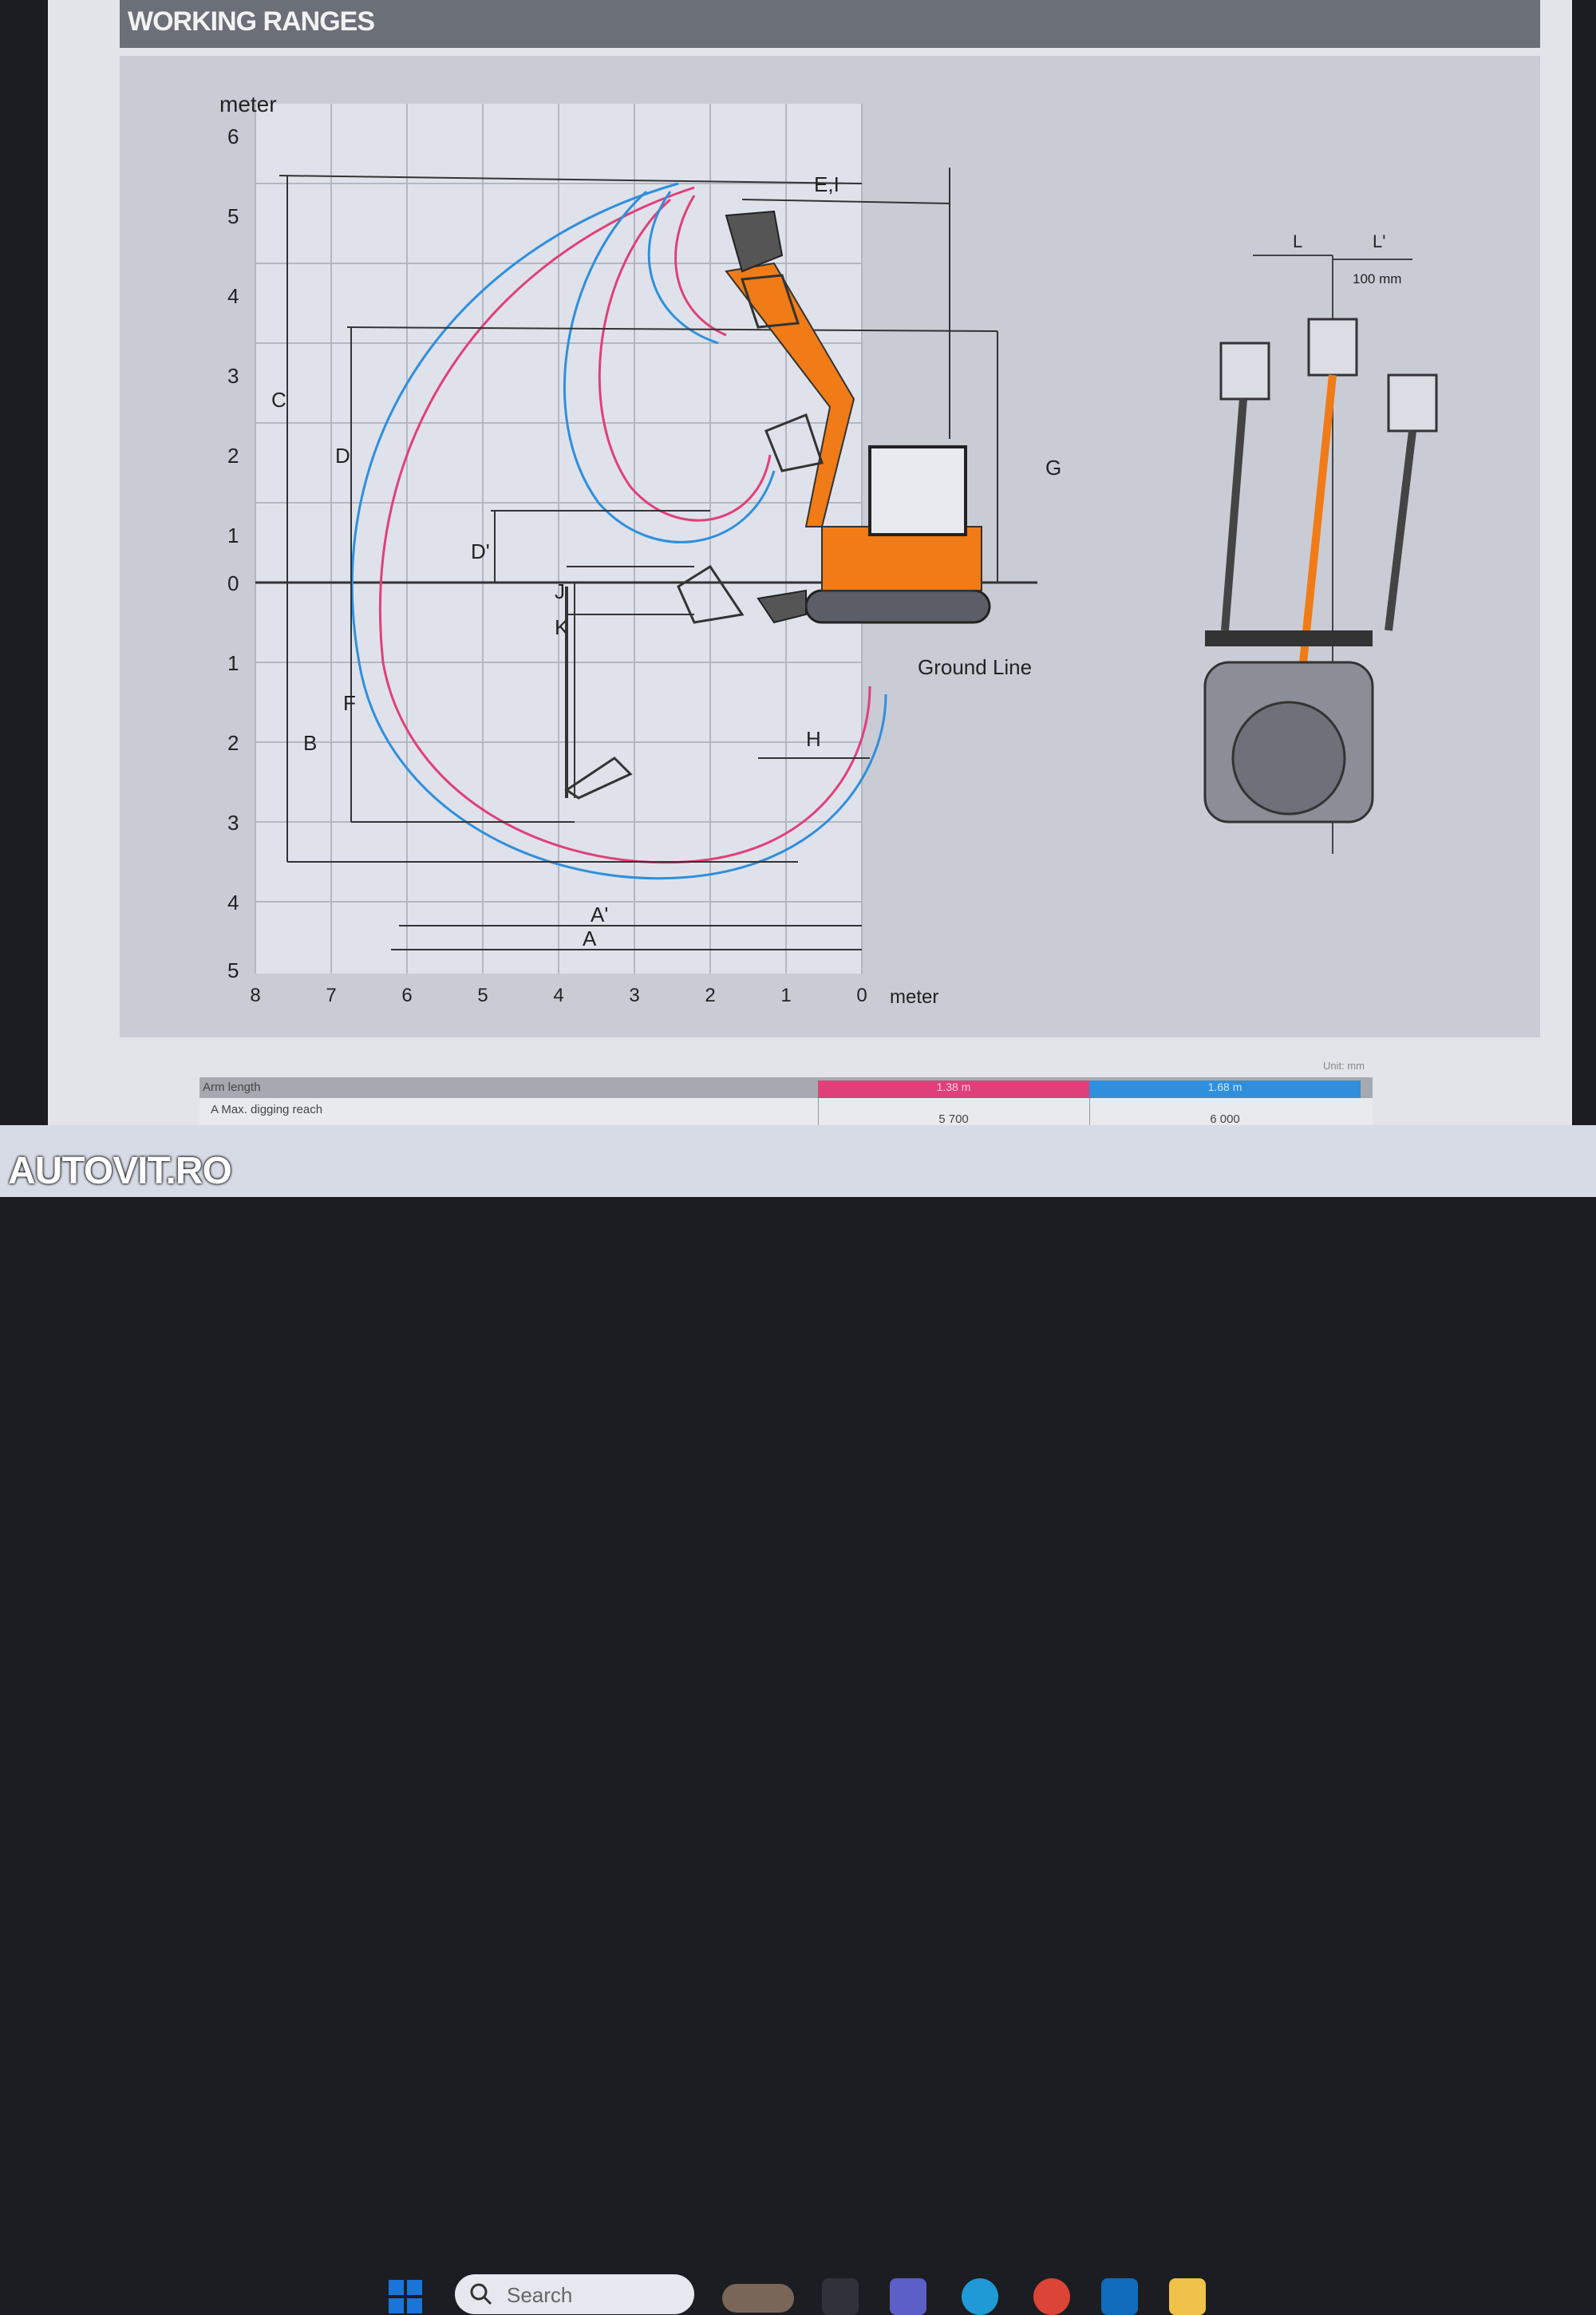 This screenshot has width=1596, height=2315. What do you see at coordinates (558, 995) in the screenshot?
I see `x-tick-4: 4` at bounding box center [558, 995].